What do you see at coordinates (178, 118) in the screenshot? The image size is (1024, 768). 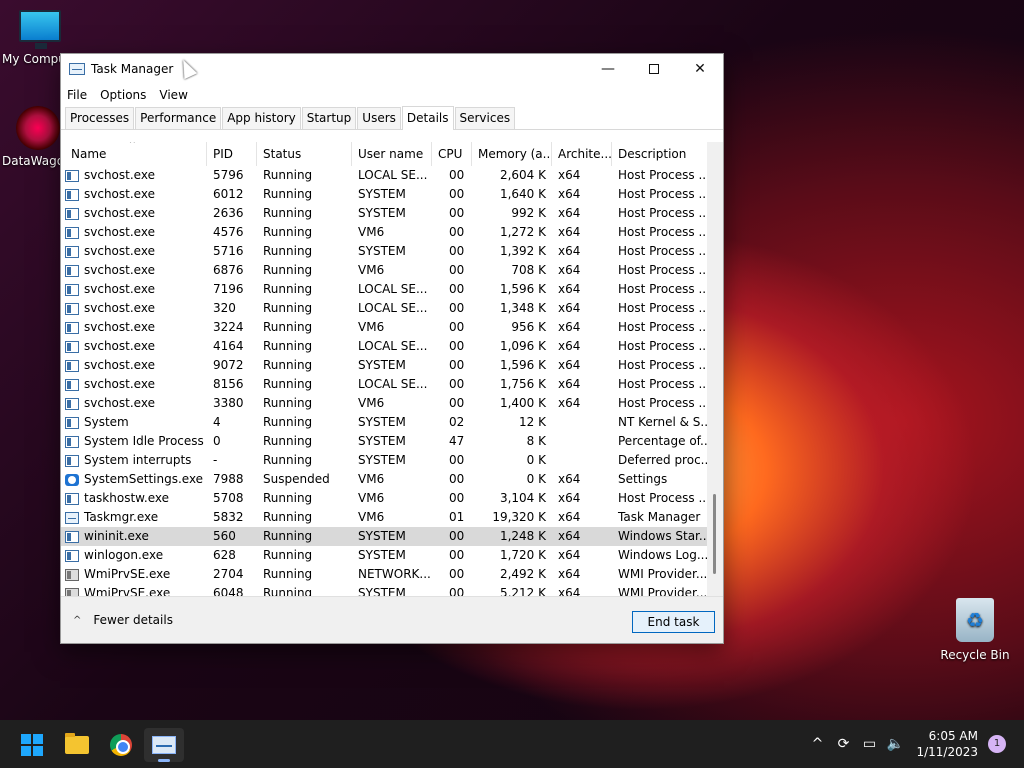 I see `tab-performance: Performance` at bounding box center [178, 118].